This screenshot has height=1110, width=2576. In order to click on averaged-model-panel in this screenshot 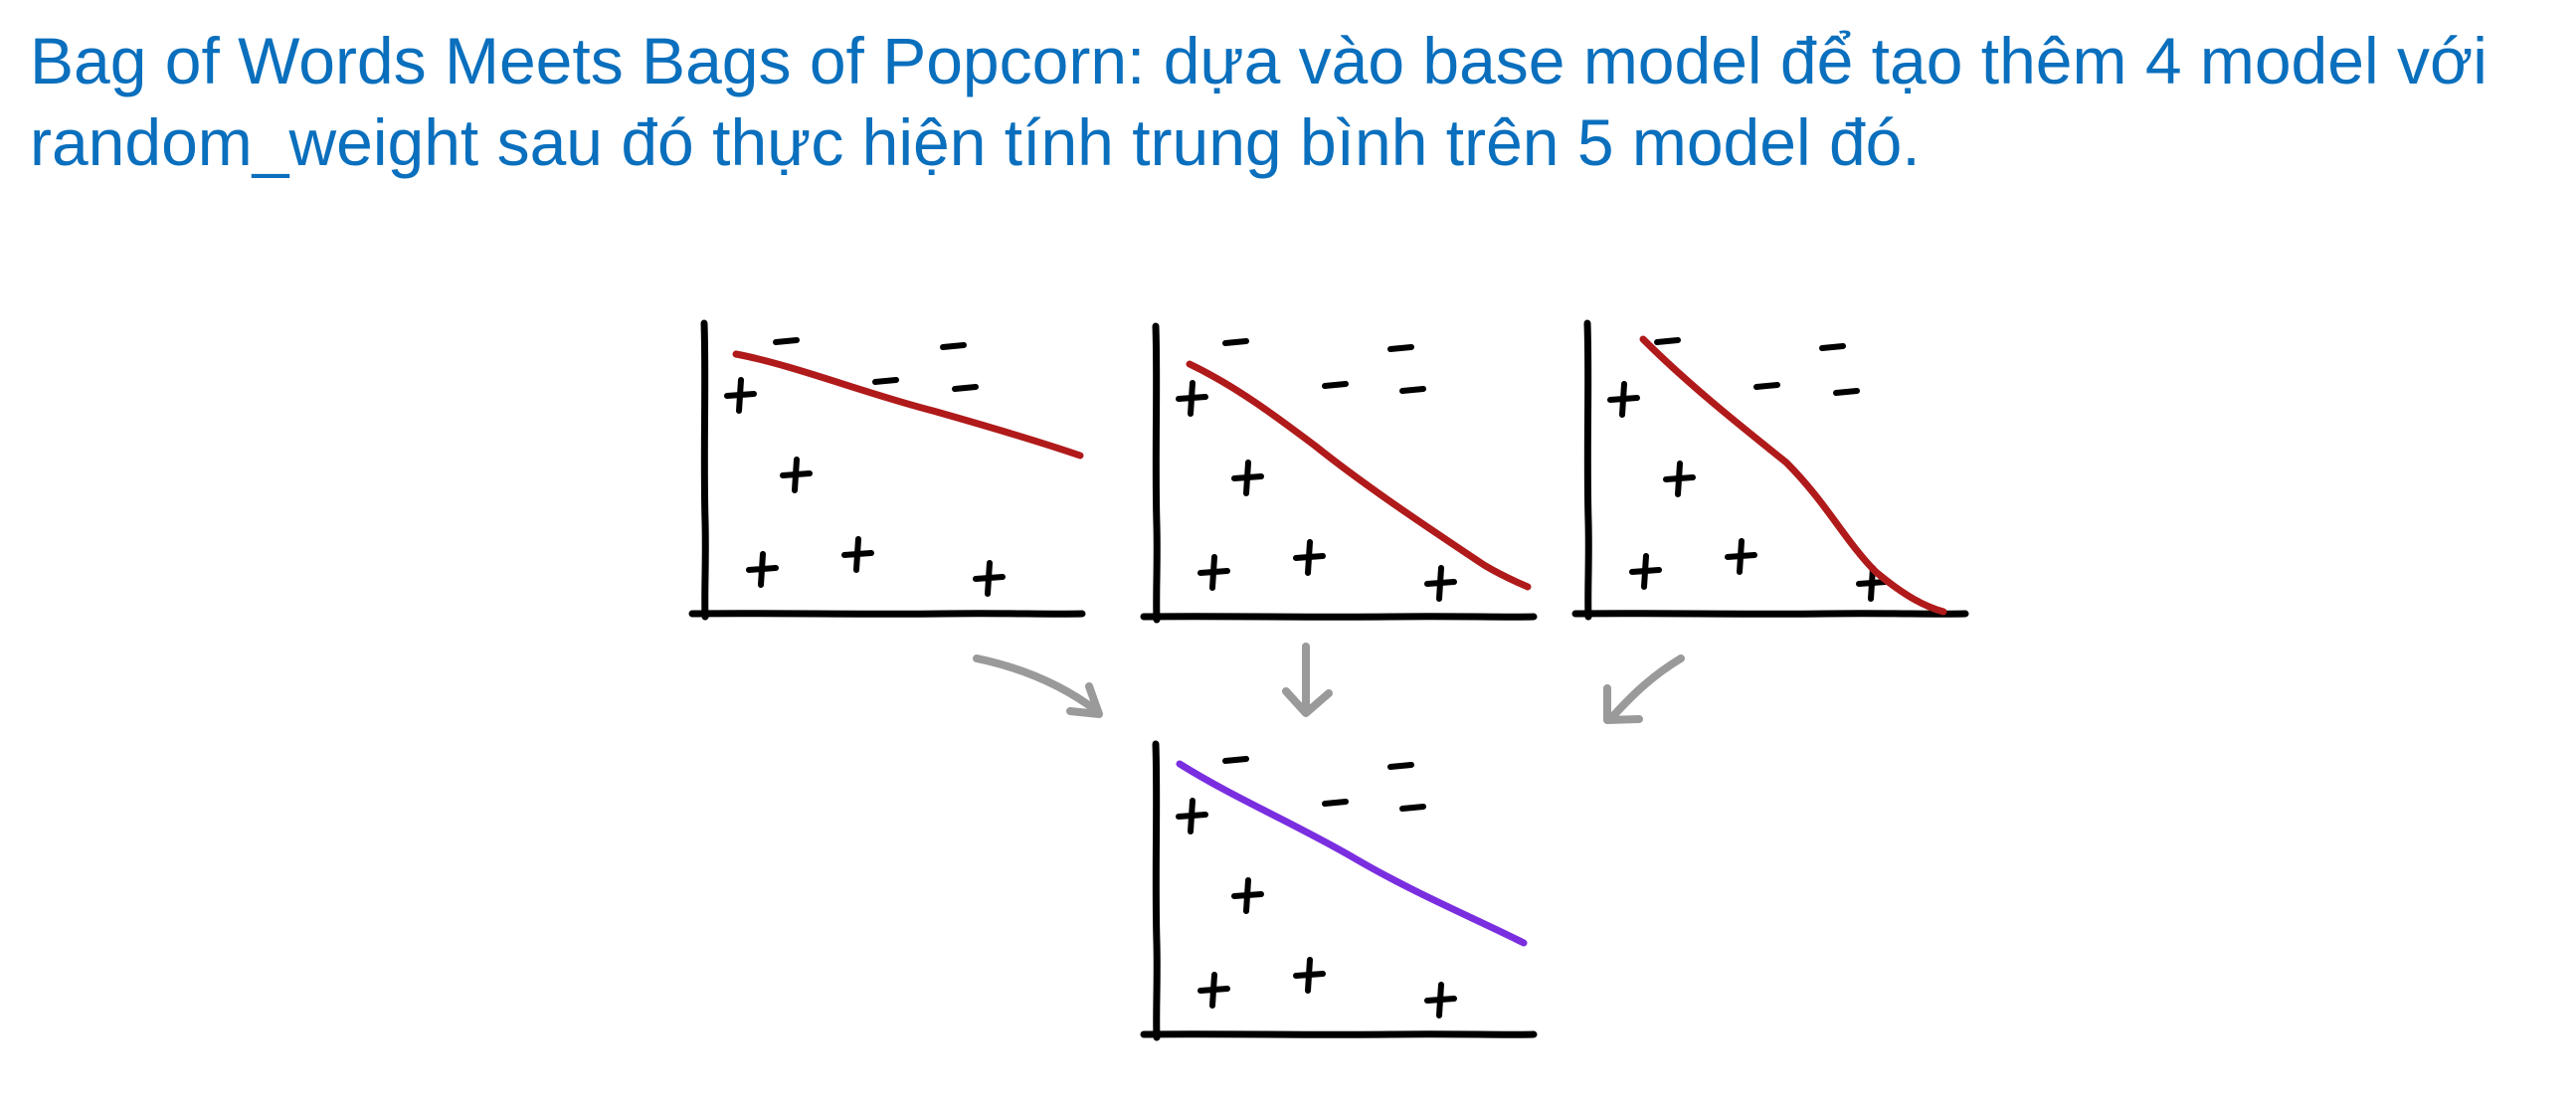, I will do `click(1339, 890)`.